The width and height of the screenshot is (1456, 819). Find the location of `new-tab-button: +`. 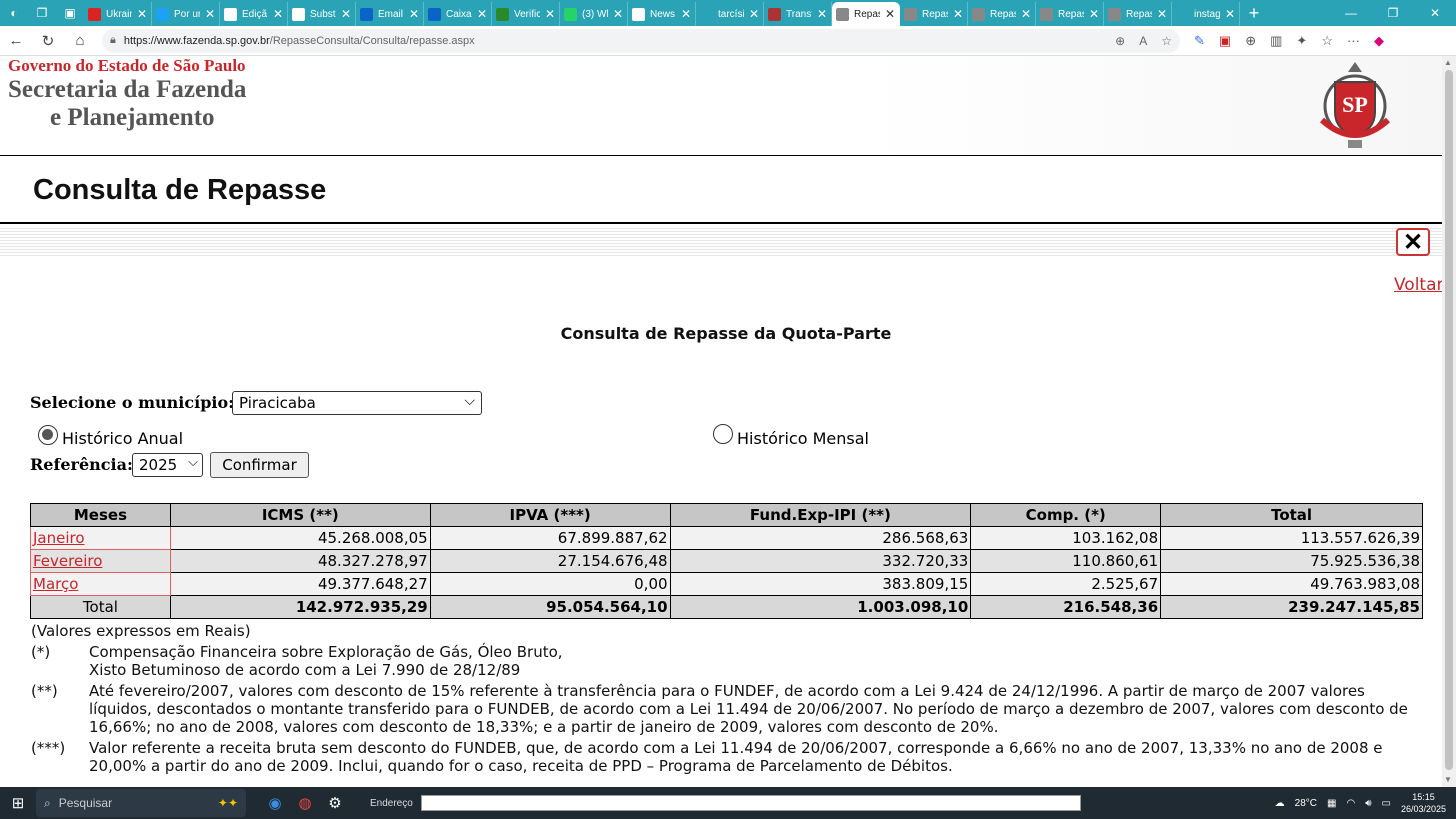

new-tab-button: + is located at coordinates (1254, 13).